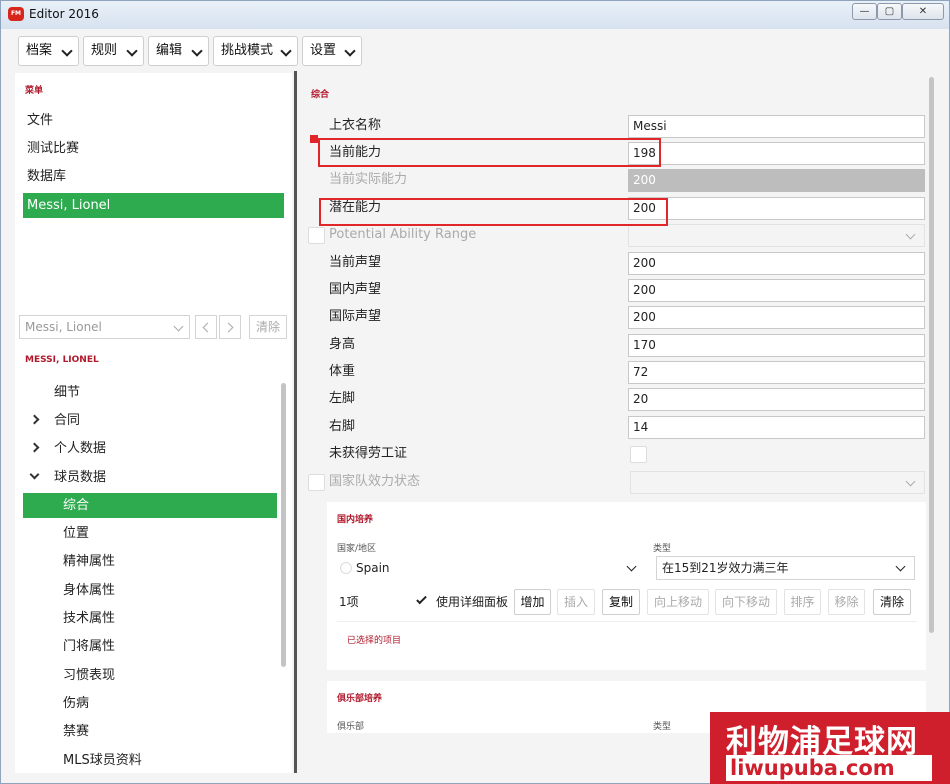 The image size is (950, 784). Describe the element at coordinates (776, 317) in the screenshot. I see `world-reputation-input: 200` at that location.